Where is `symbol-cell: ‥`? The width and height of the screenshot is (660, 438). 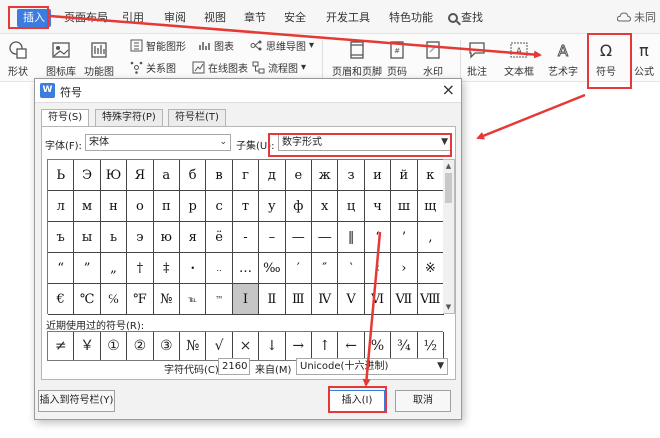 symbol-cell: ‥ is located at coordinates (219, 268).